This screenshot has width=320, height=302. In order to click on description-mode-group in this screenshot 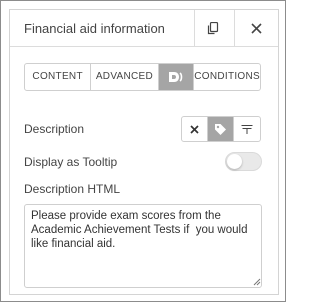, I will do `click(221, 129)`.